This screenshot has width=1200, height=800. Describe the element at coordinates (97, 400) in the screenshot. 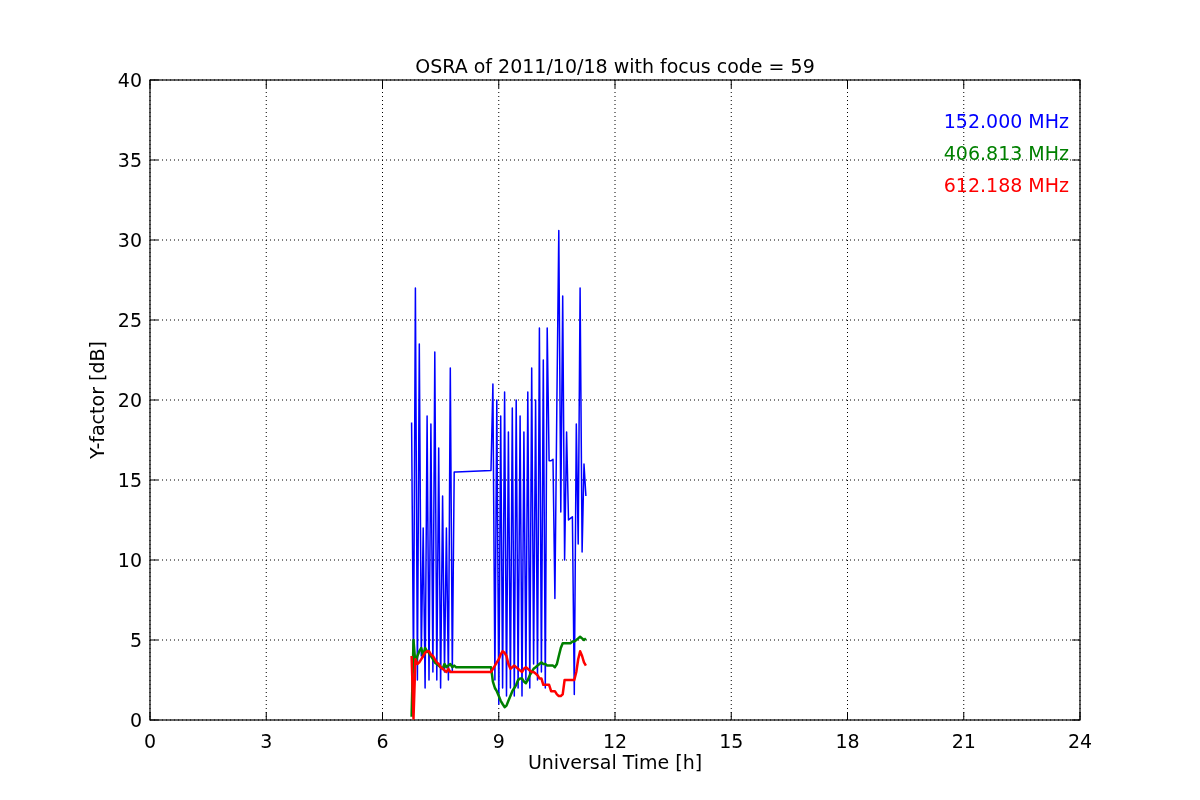

I see `y-axis-label: Y-factor [dB]` at that location.